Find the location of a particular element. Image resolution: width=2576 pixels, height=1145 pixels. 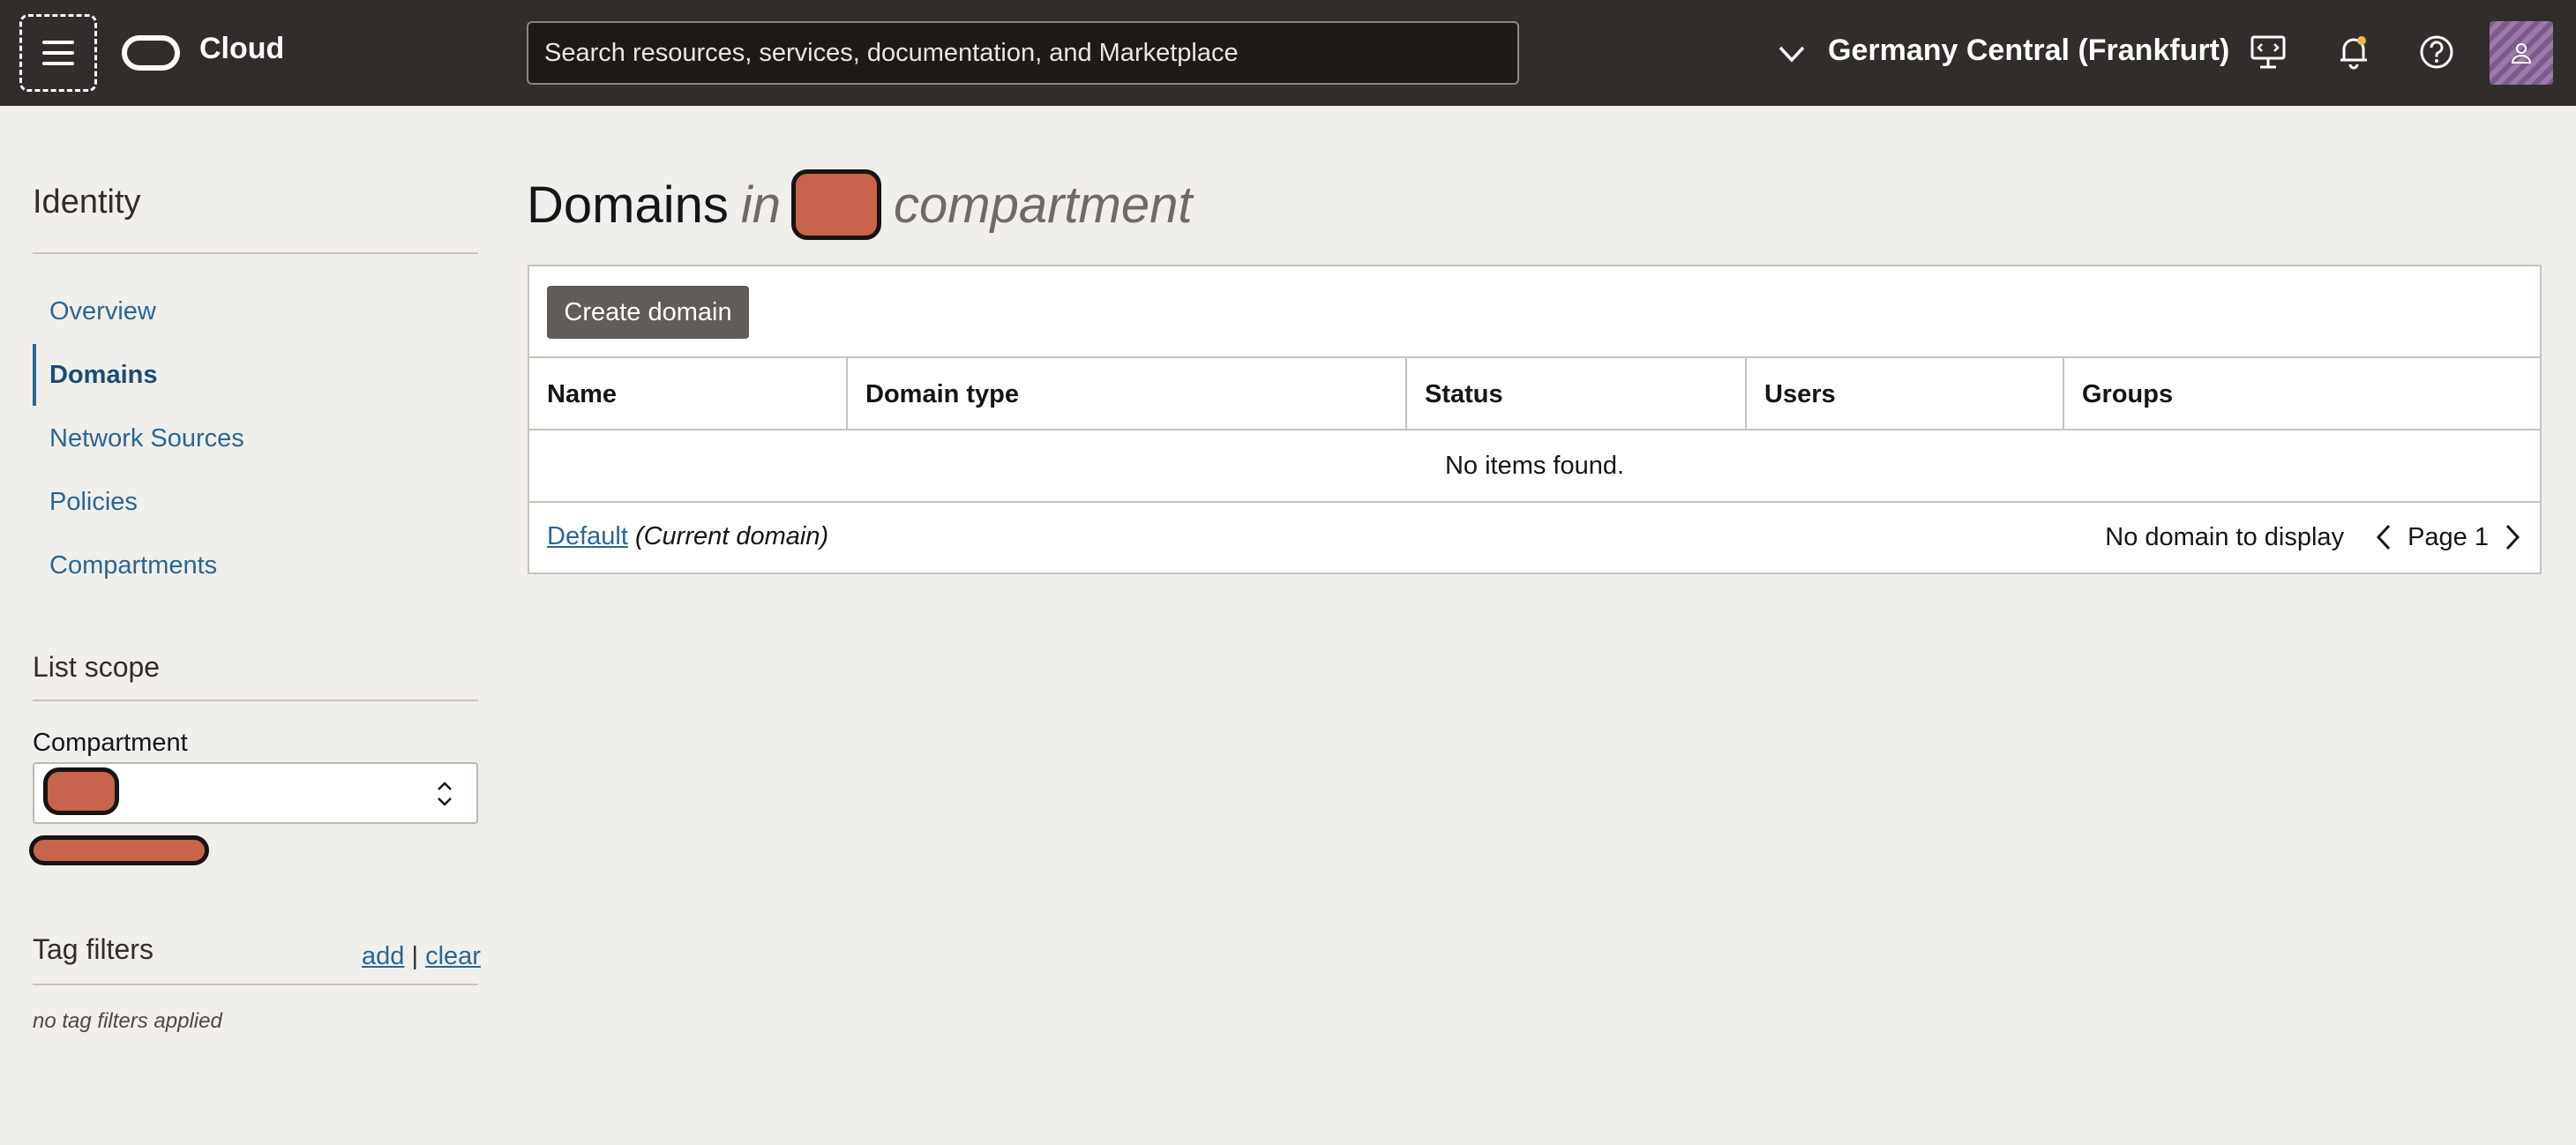

redacted-compartment-name is located at coordinates (81, 791).